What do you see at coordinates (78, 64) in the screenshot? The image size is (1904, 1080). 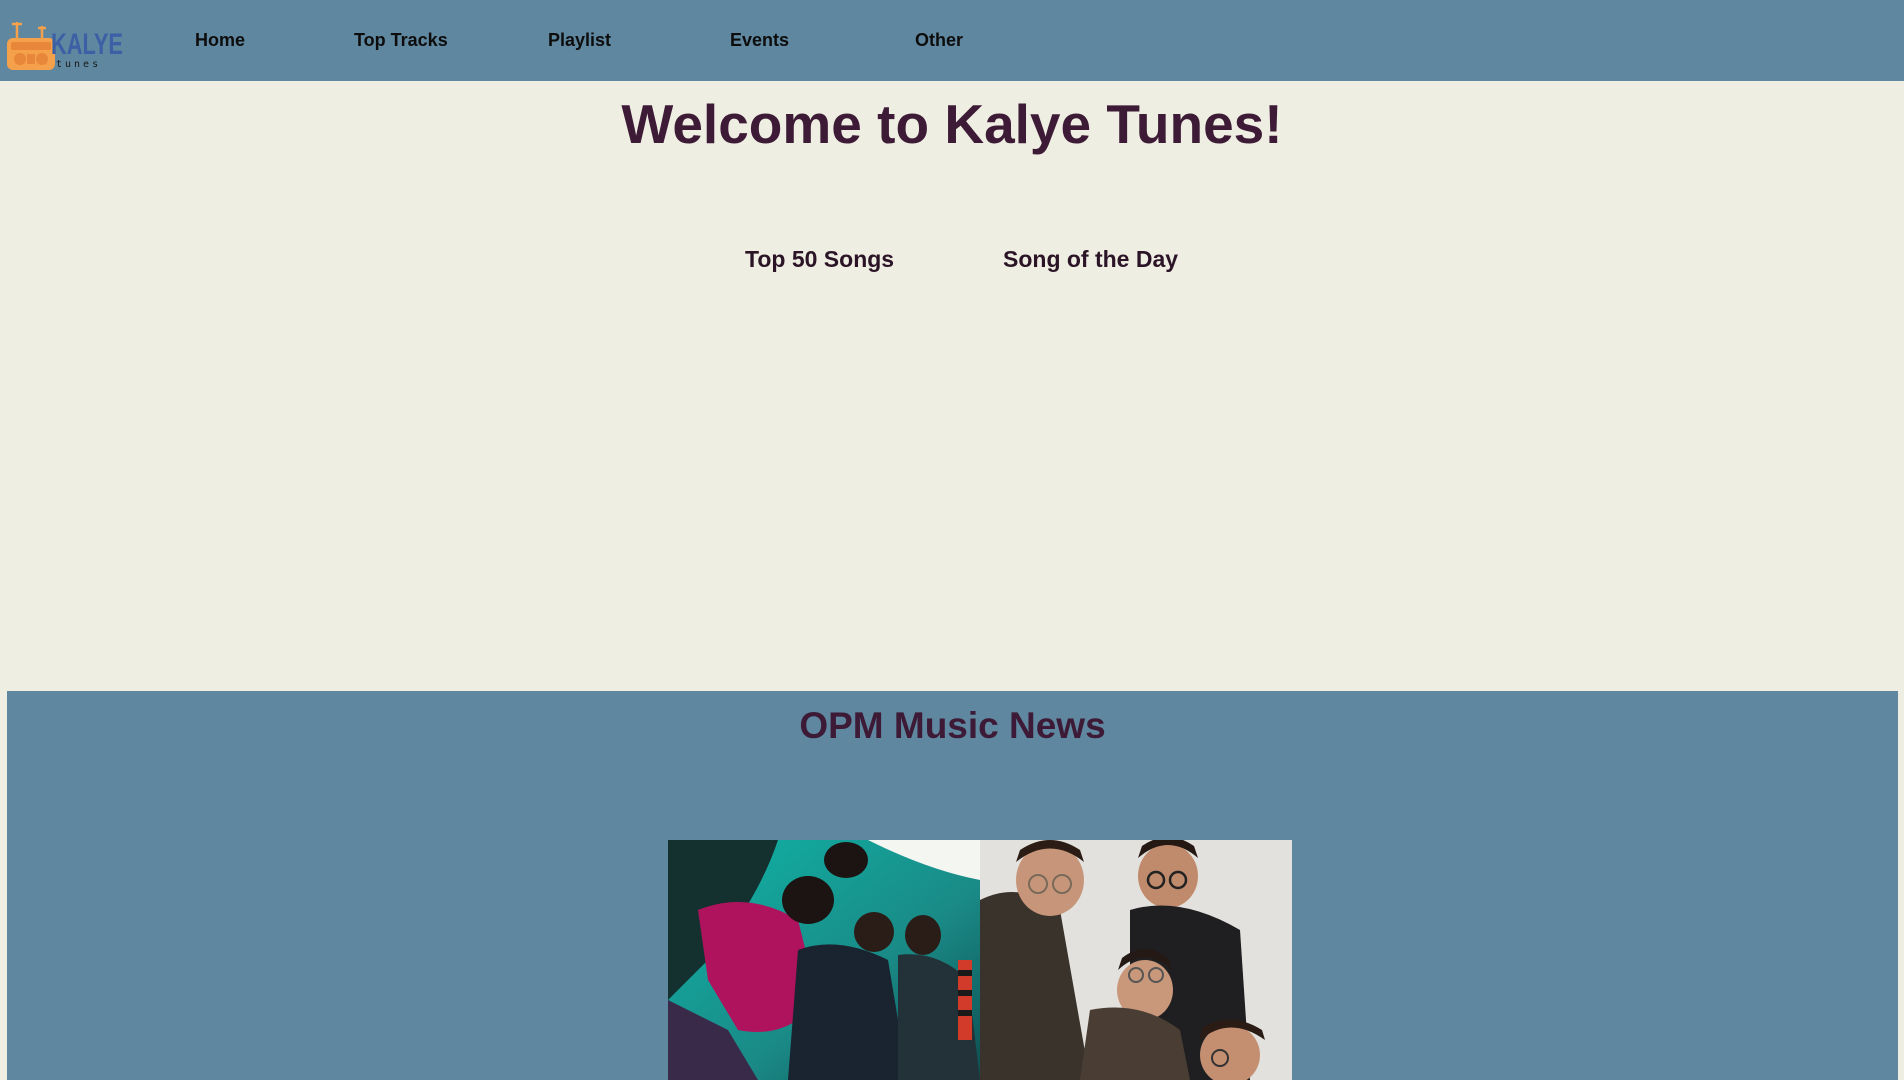 I see `svg-text: tunes` at bounding box center [78, 64].